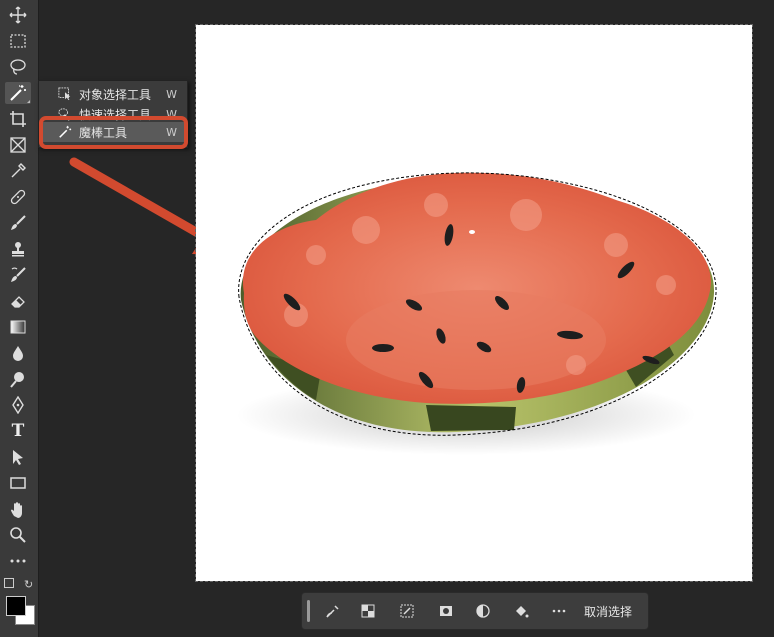  I want to click on more-icon, so click(18, 561).